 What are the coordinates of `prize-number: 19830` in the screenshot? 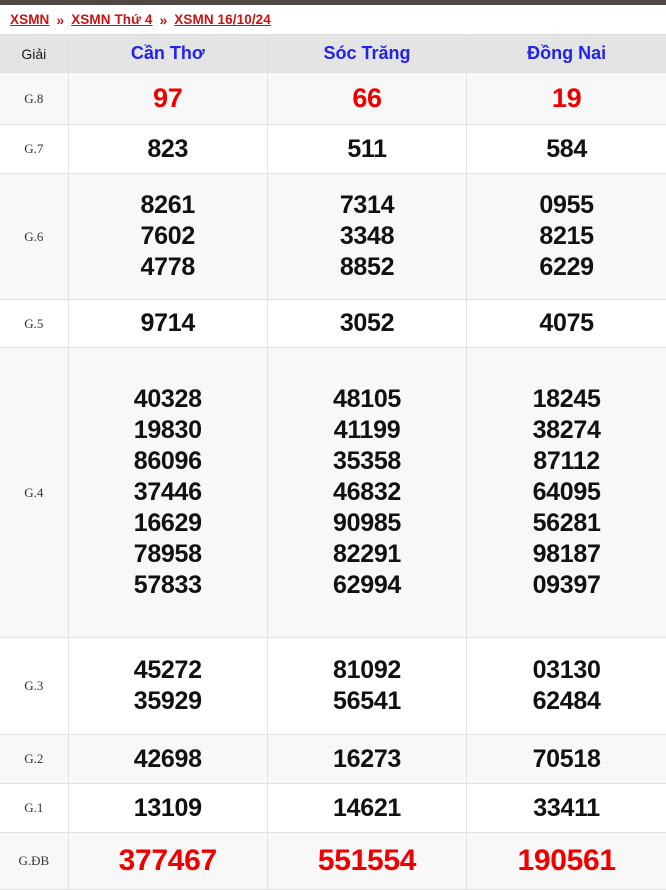 It's located at (167, 430).